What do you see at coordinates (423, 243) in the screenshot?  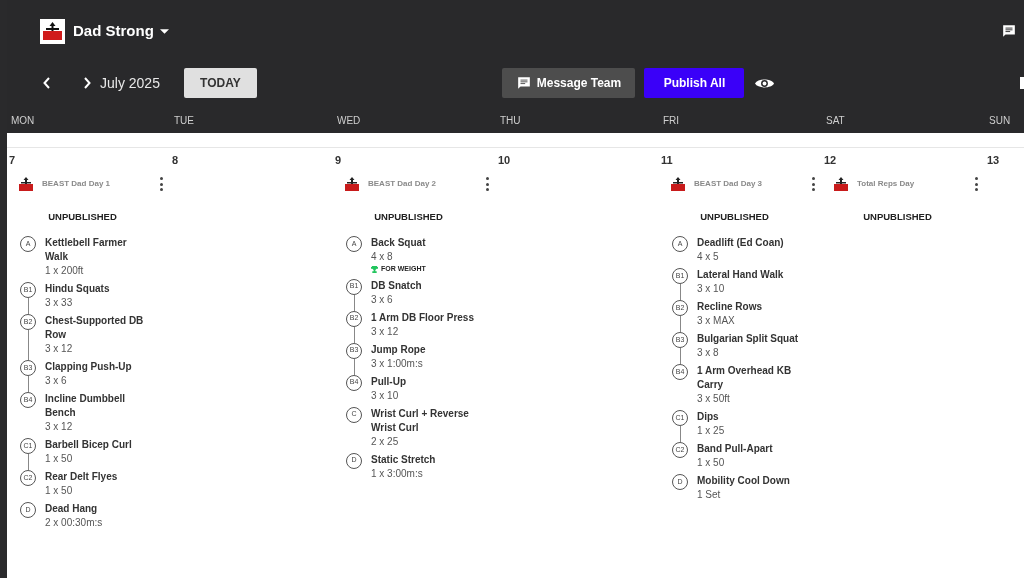 I see `exercise-name: Back Squat` at bounding box center [423, 243].